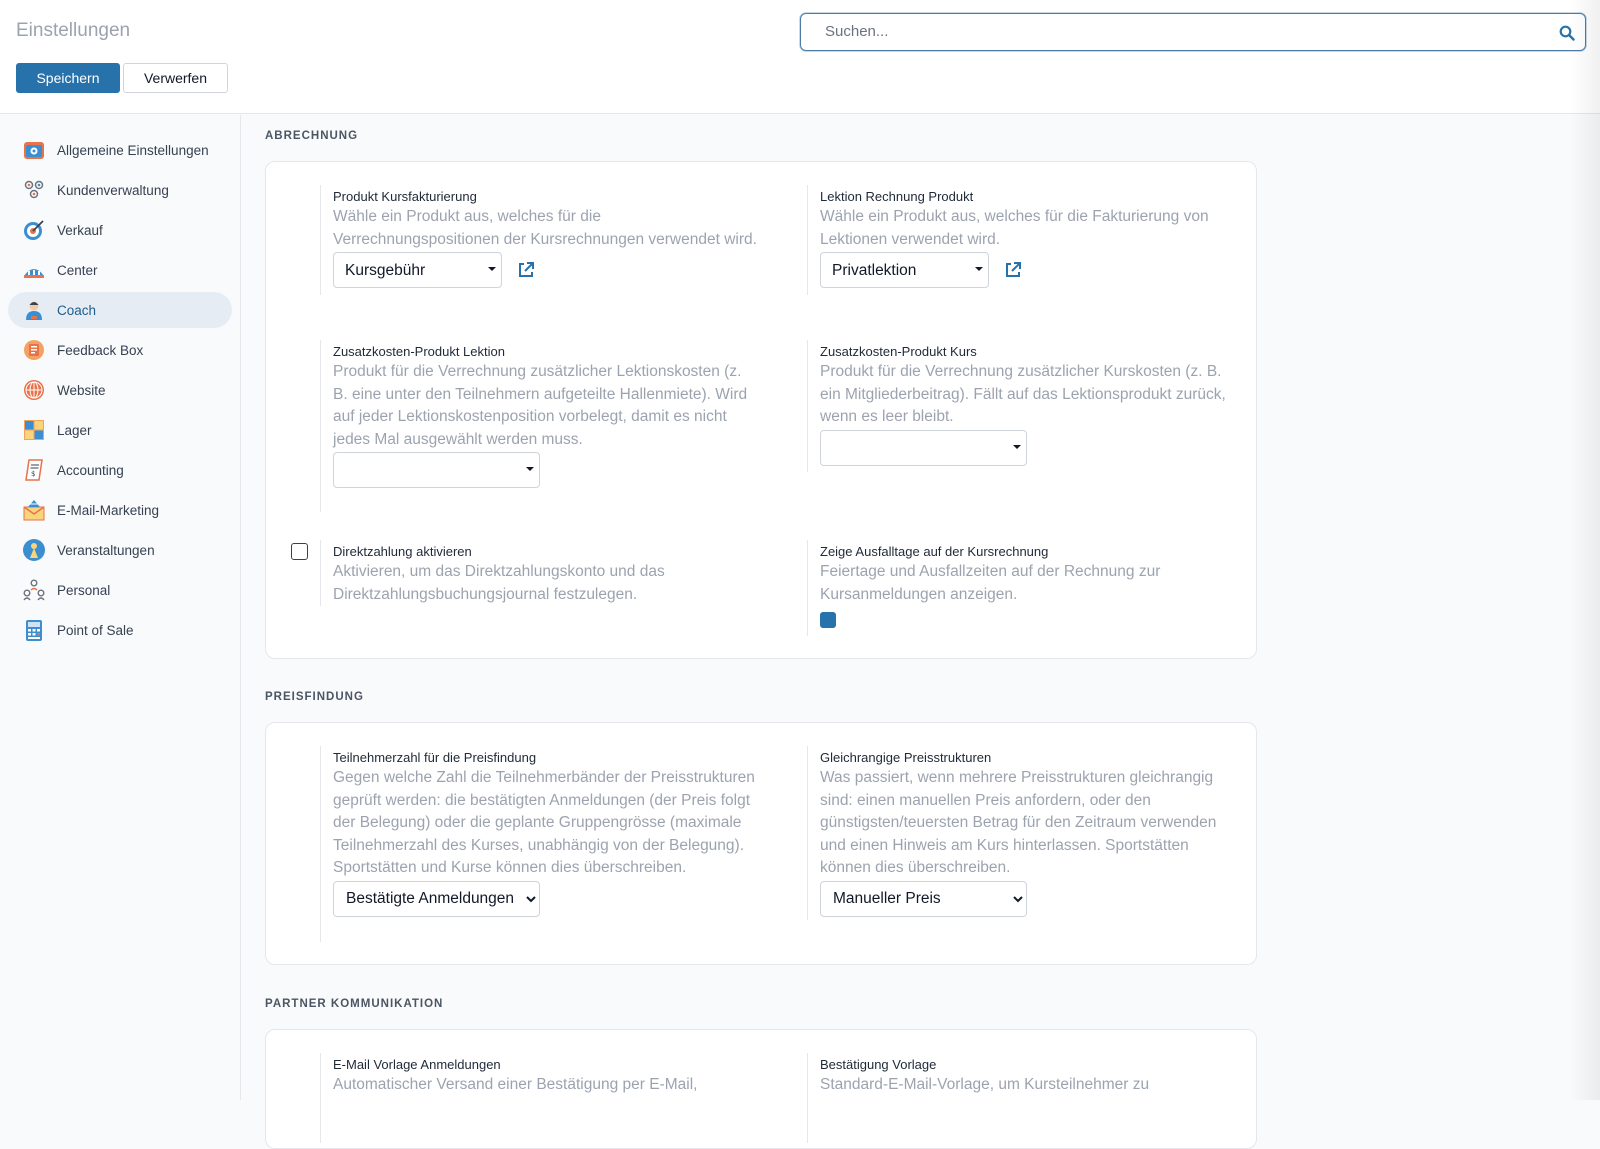 The width and height of the screenshot is (1600, 1149). I want to click on setting-label: Zusatzkosten-Produkt Kurs, so click(898, 351).